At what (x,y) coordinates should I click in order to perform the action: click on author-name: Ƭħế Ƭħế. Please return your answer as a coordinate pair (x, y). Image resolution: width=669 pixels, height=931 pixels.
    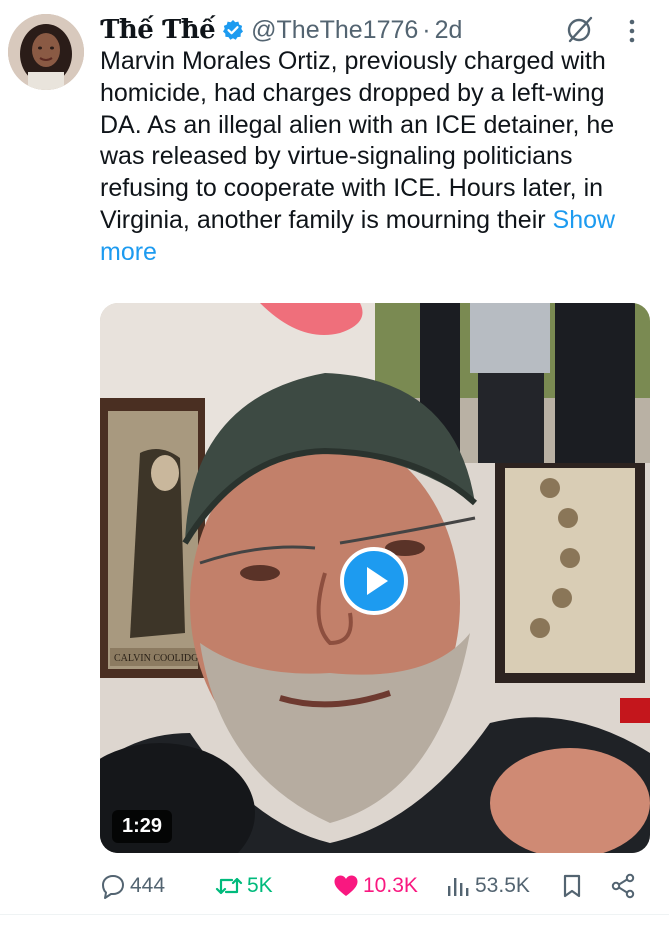
    Looking at the image, I should click on (158, 30).